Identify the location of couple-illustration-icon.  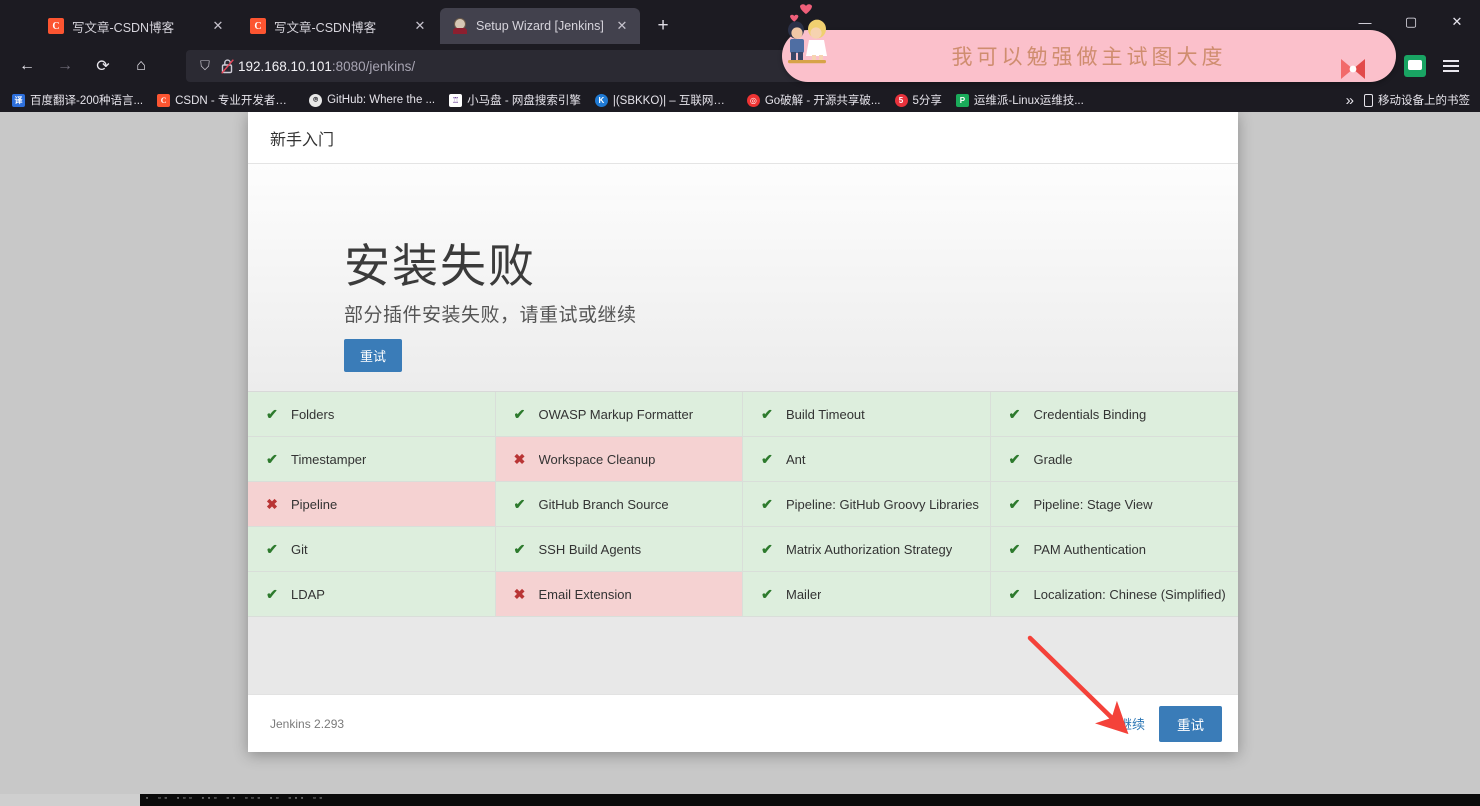
(807, 34).